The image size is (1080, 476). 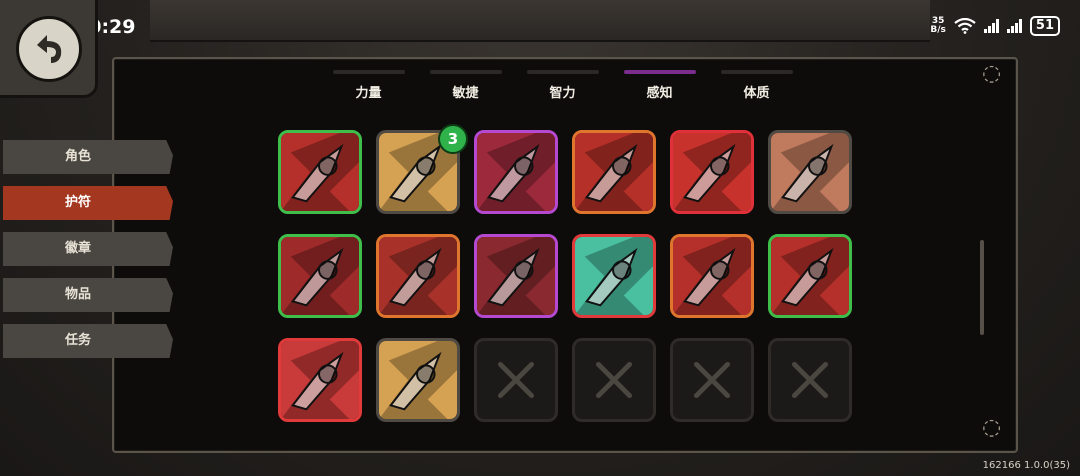 I want to click on grabbing-hand-charm-icon, so click(x=516, y=172).